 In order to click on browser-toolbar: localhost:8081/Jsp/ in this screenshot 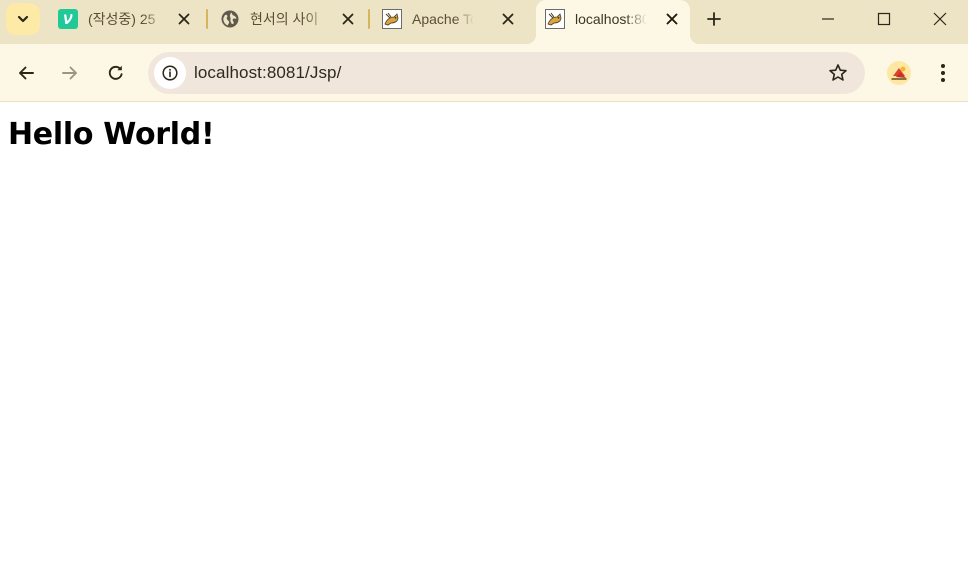, I will do `click(484, 73)`.